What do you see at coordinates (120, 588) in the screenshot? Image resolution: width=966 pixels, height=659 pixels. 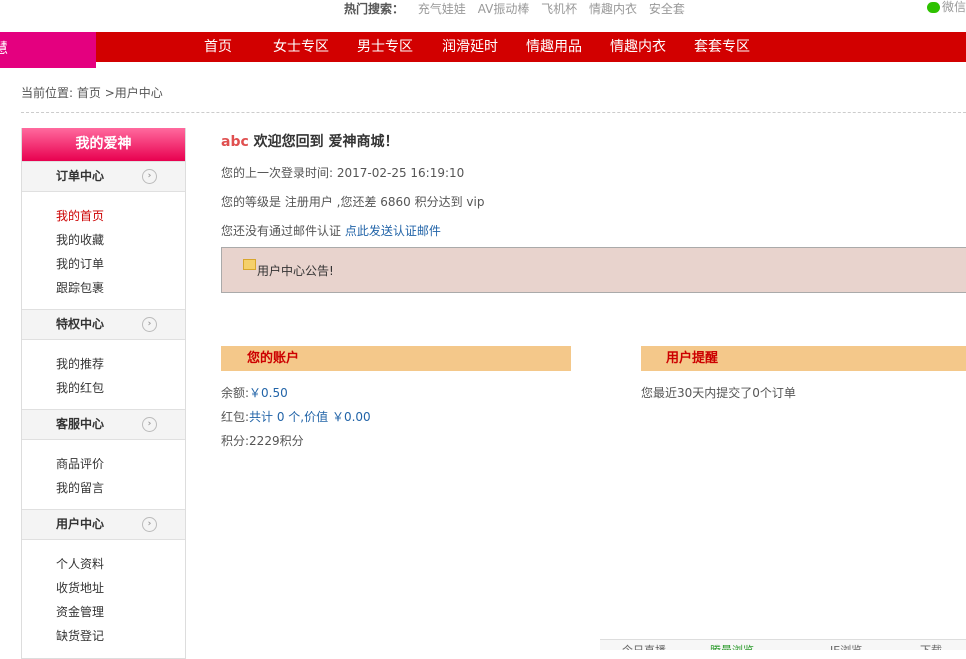 I see `sidebar-item-addresses: 收货地址` at bounding box center [120, 588].